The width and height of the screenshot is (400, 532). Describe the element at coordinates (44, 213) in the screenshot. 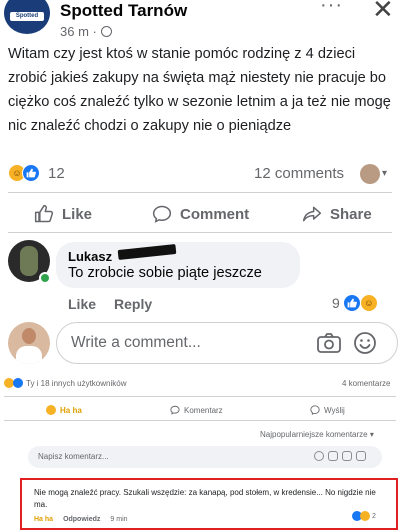

I see `thumbs-up-icon` at that location.